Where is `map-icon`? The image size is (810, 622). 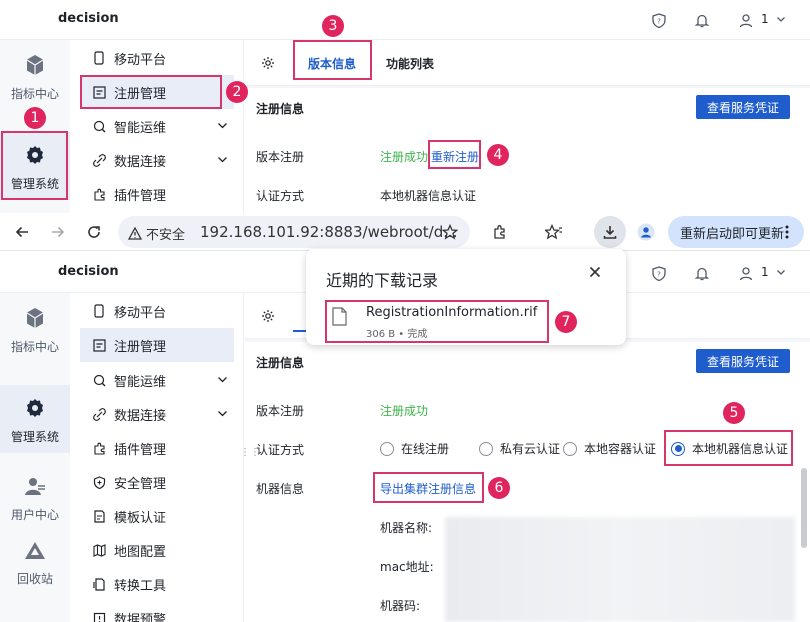
map-icon is located at coordinates (99, 550).